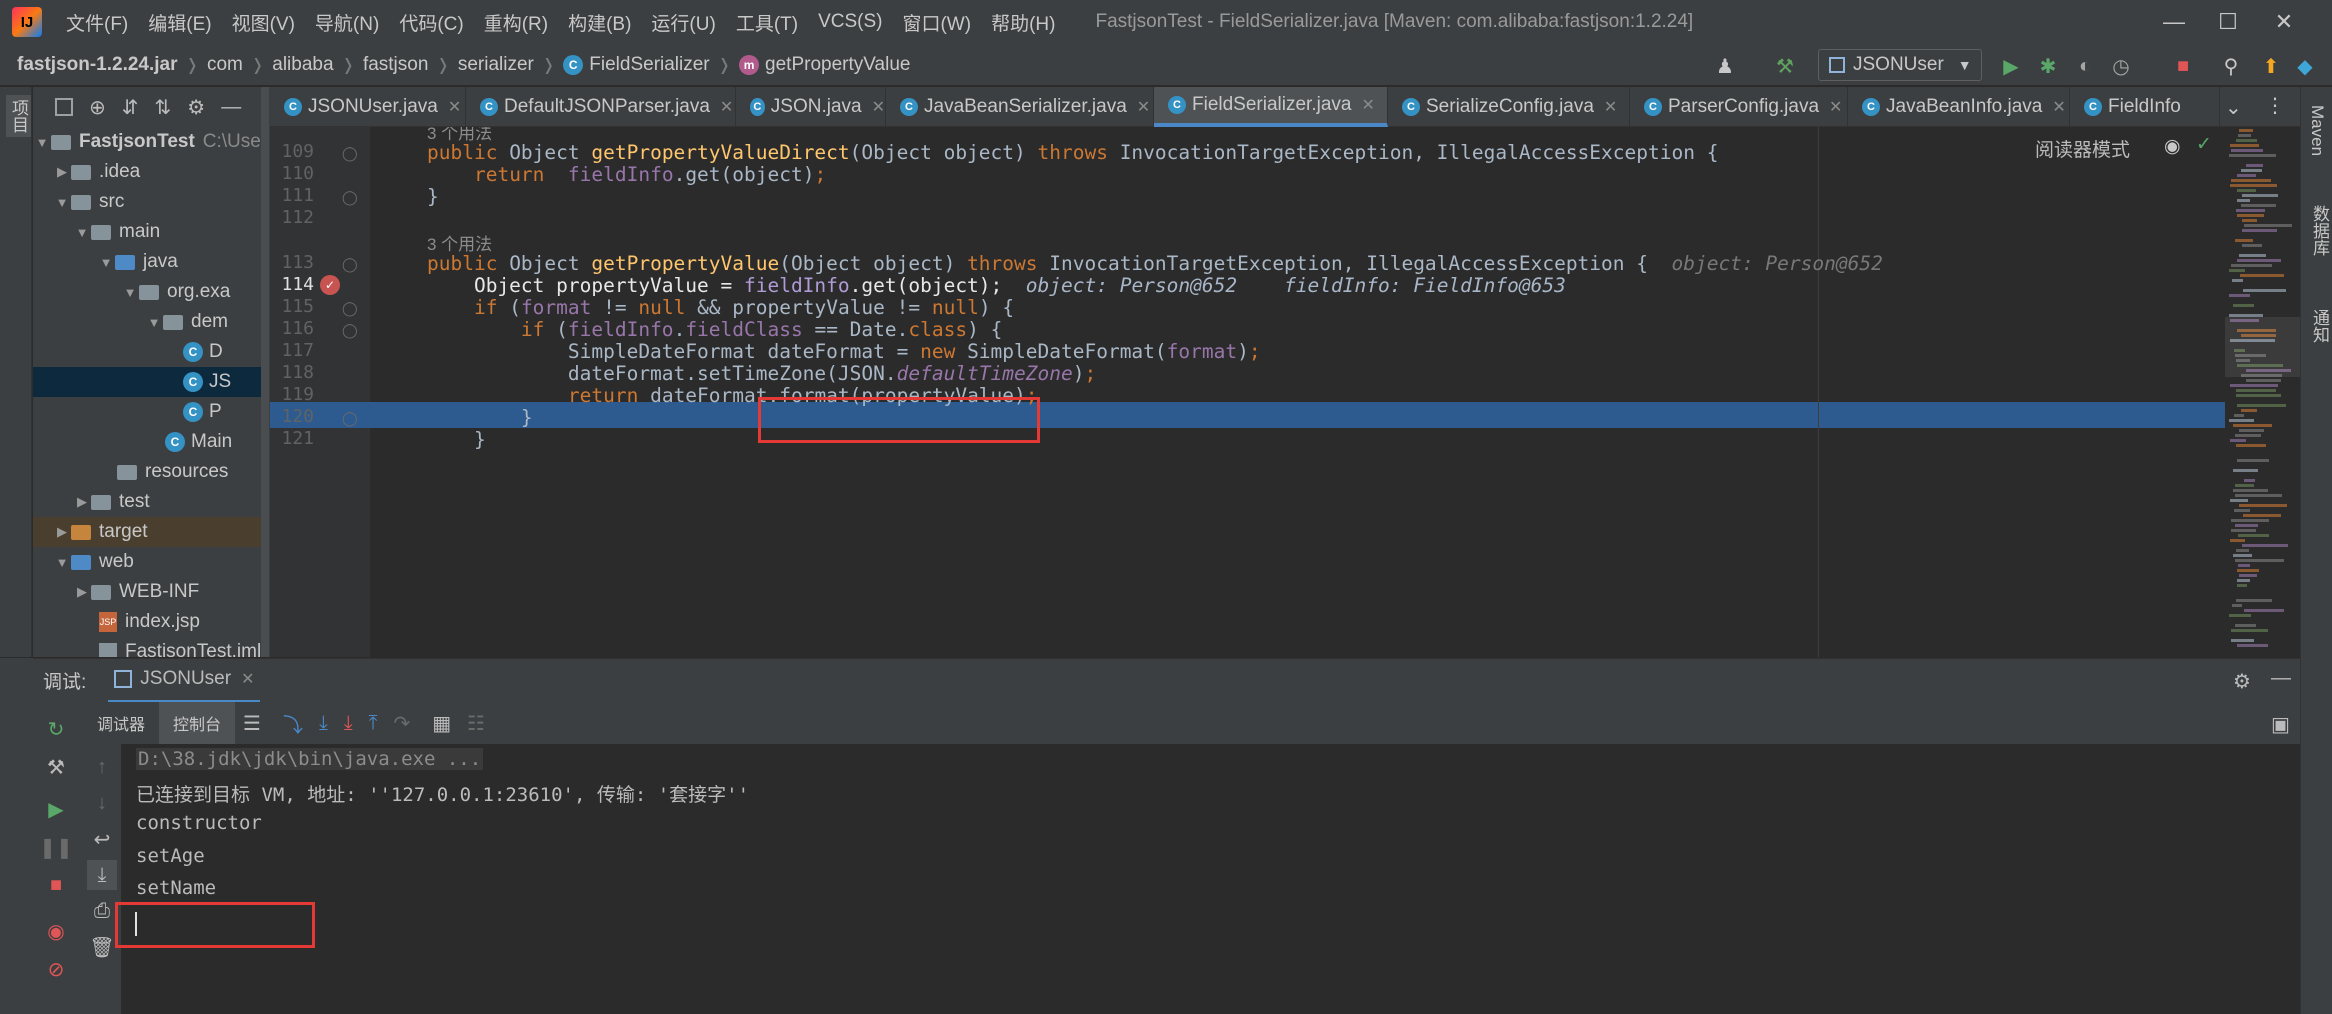 The image size is (2332, 1014). Describe the element at coordinates (2319, 230) in the screenshot. I see `database-tool-tab: 数据库` at that location.